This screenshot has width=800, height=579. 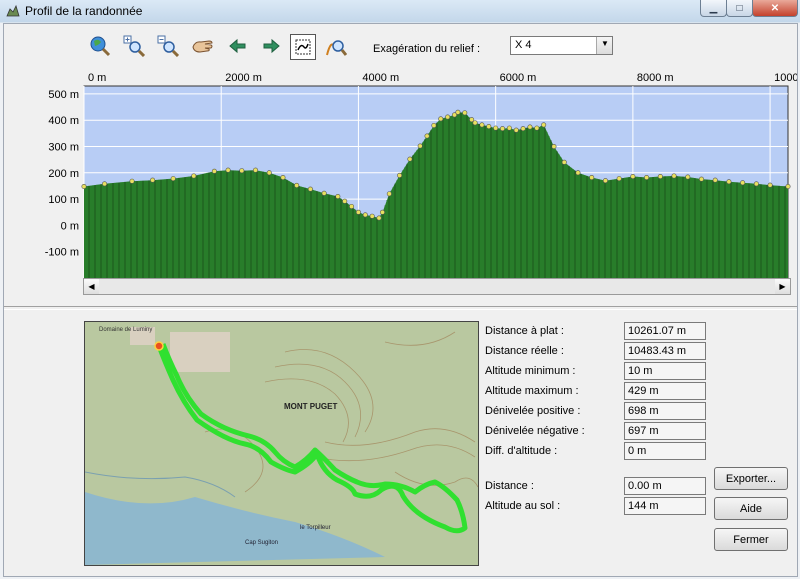 I want to click on title-bar: Profil de la randonnée ▁ □ ✕, so click(x=400, y=11).